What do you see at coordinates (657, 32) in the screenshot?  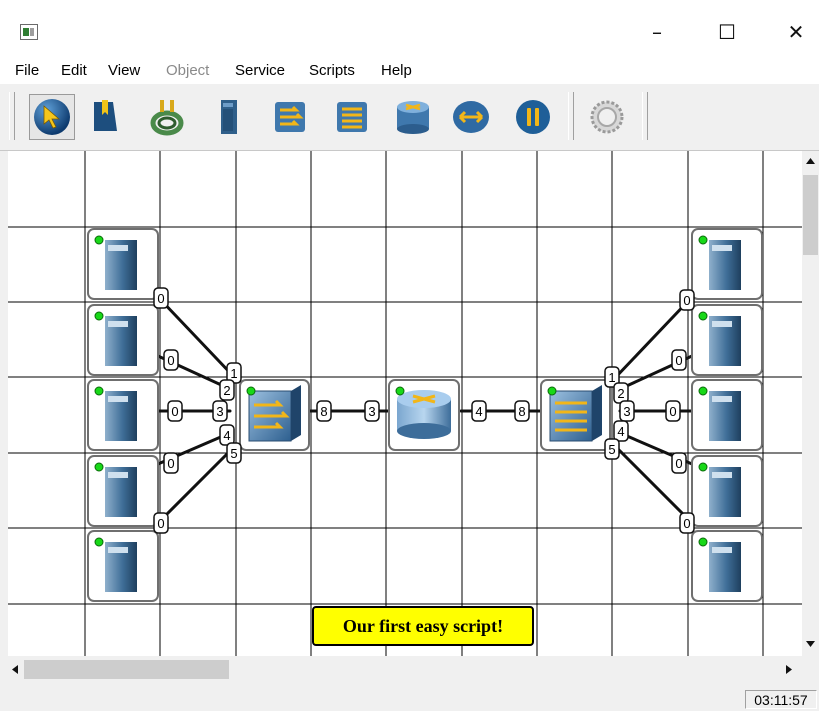 I see `minimize-button: –` at bounding box center [657, 32].